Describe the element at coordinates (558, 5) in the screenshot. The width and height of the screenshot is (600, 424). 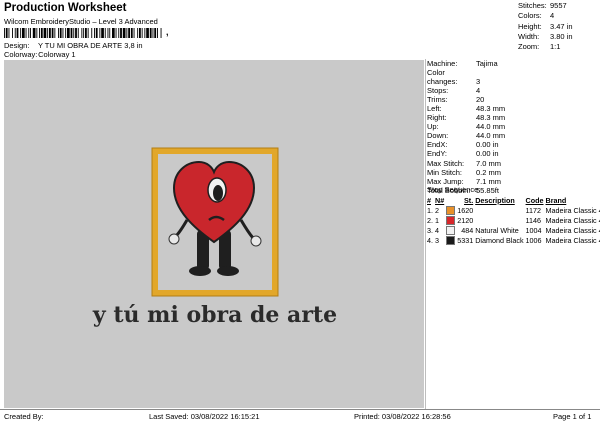
I see `stat-value: 9557` at that location.